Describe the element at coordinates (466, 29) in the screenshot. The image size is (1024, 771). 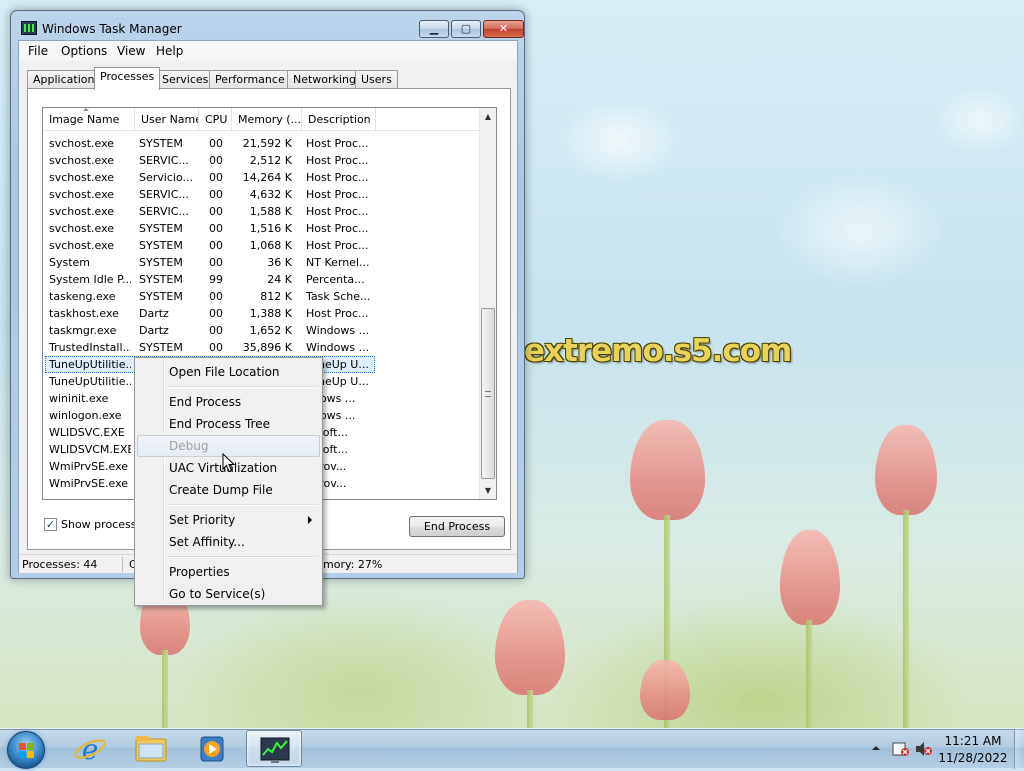
I see `maximize-button: ▢` at that location.